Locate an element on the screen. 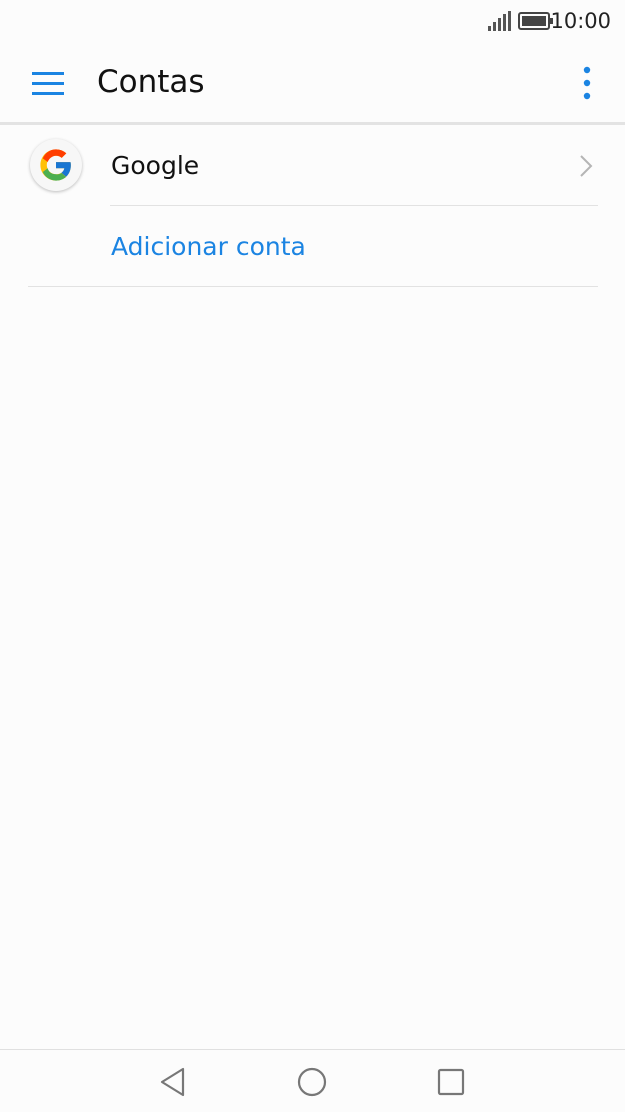 This screenshot has height=1112, width=625. divider is located at coordinates (313, 286).